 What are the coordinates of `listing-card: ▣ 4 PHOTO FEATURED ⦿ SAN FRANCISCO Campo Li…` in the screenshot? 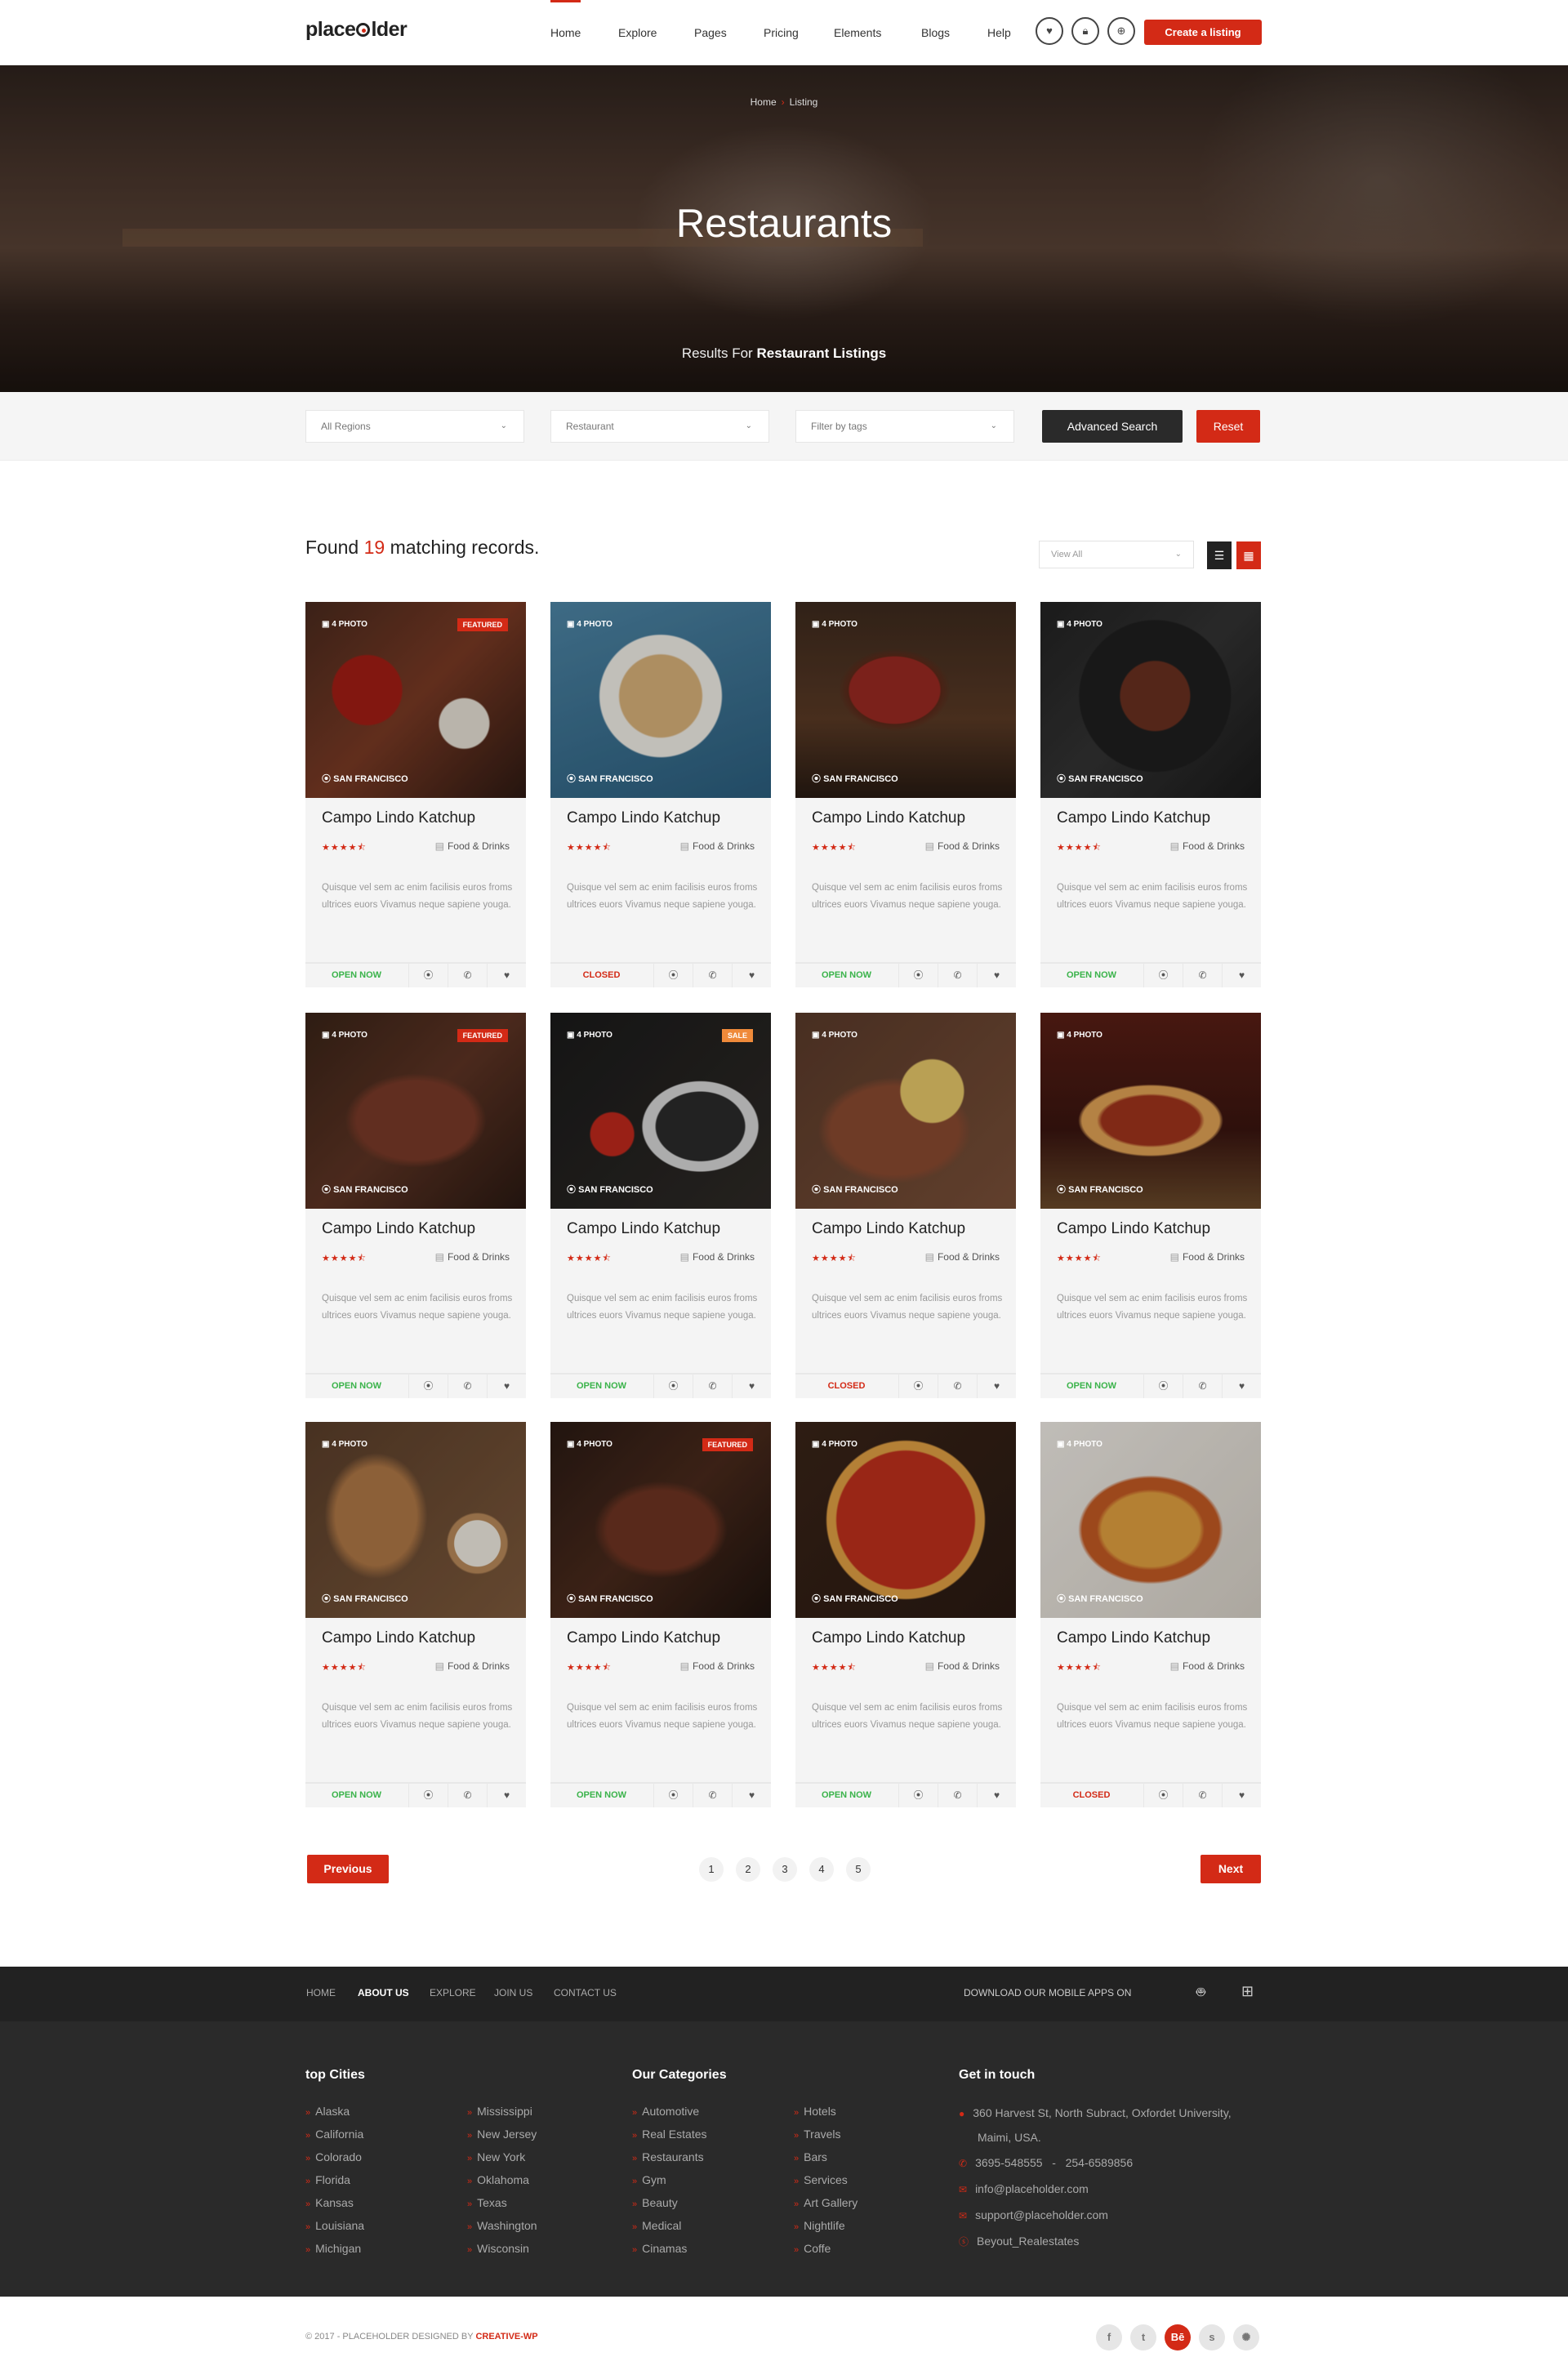 It's located at (415, 794).